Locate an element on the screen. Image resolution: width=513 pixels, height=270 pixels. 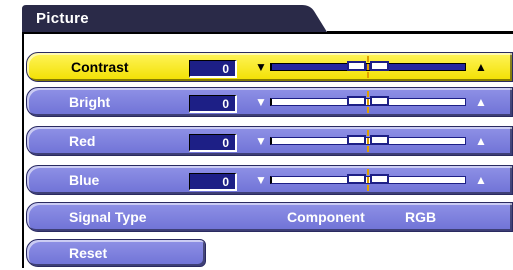
row-background: Bright 0 ▼ ▲ is located at coordinates (269, 102).